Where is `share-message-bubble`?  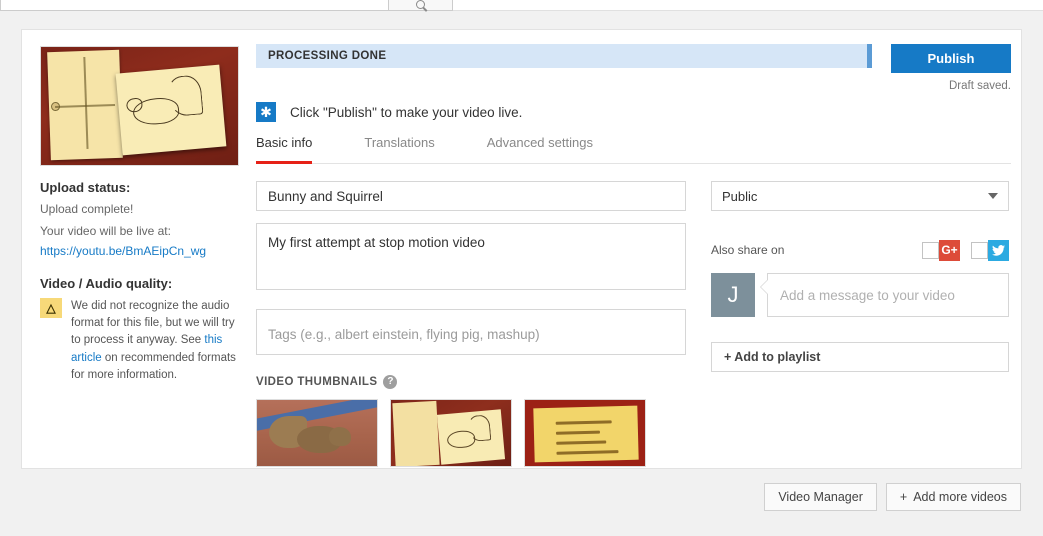
share-message-bubble is located at coordinates (884, 295).